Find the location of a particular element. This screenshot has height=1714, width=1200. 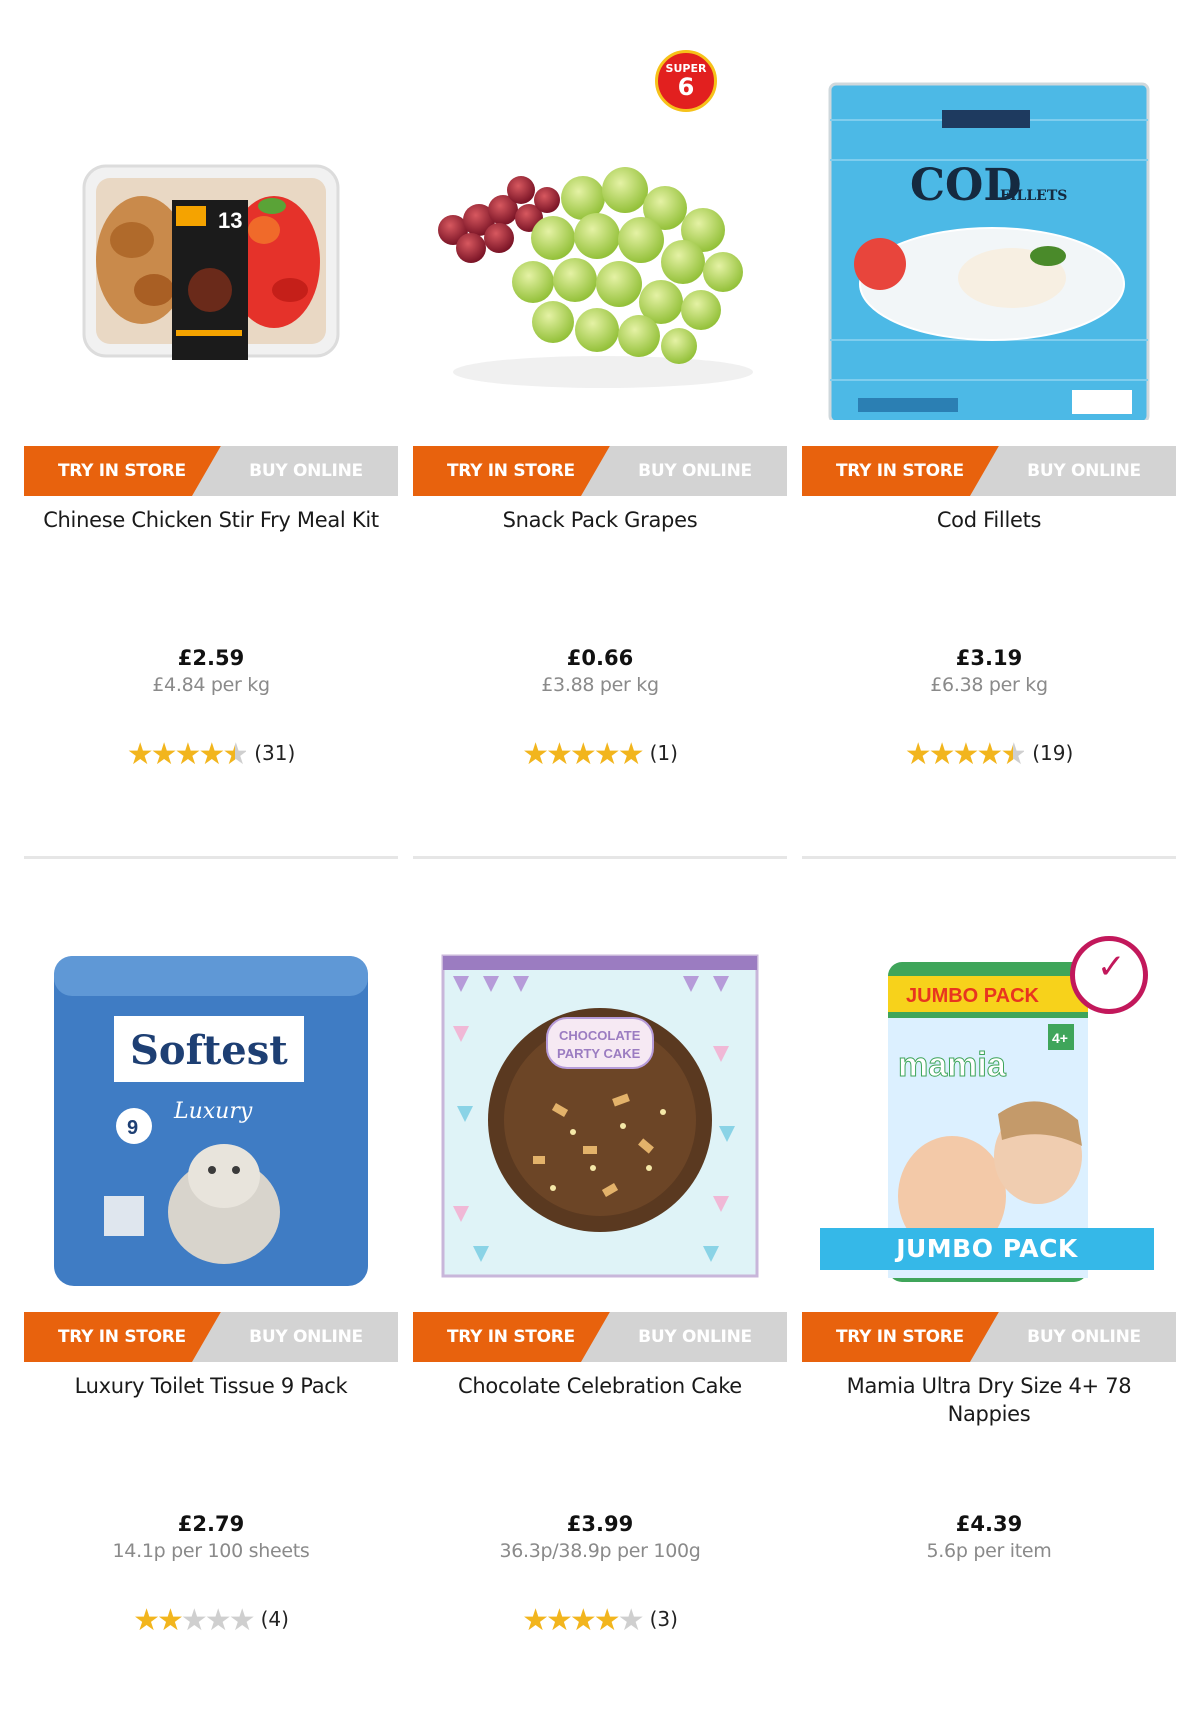

star-rating: ★★★★★ (1) is located at coordinates (600, 754).